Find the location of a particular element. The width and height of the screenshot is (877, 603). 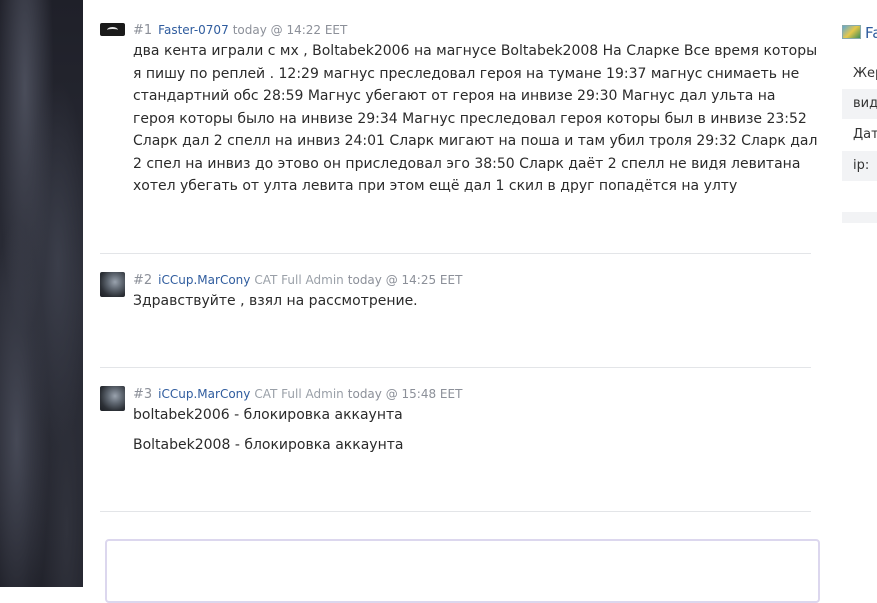

background-artwork is located at coordinates (41, 293).